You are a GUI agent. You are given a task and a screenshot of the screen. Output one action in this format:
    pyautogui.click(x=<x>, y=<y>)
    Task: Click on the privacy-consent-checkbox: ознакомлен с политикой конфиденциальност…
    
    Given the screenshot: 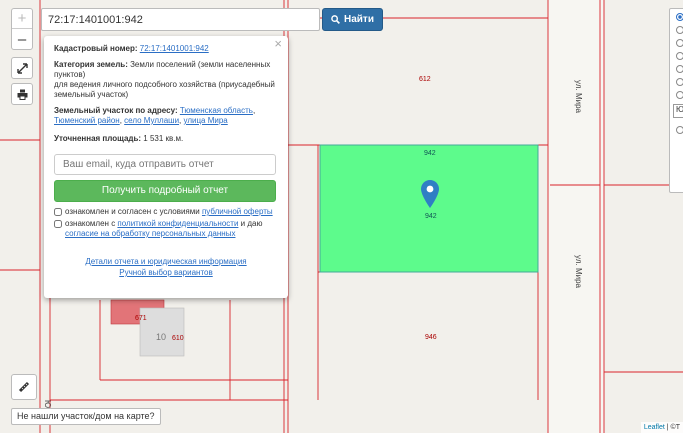 What is the action you would take?
    pyautogui.click(x=166, y=229)
    